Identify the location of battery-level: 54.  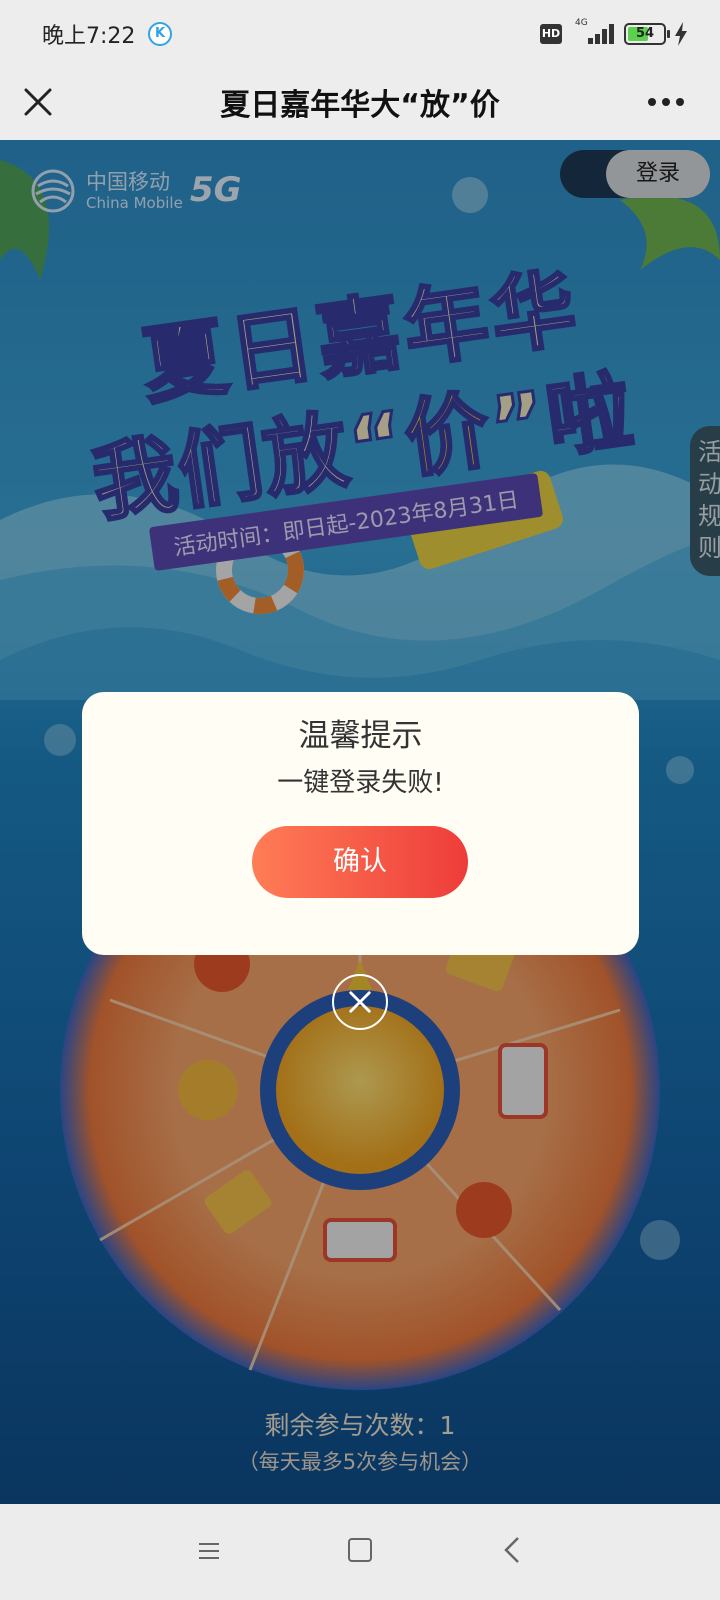
(645, 33).